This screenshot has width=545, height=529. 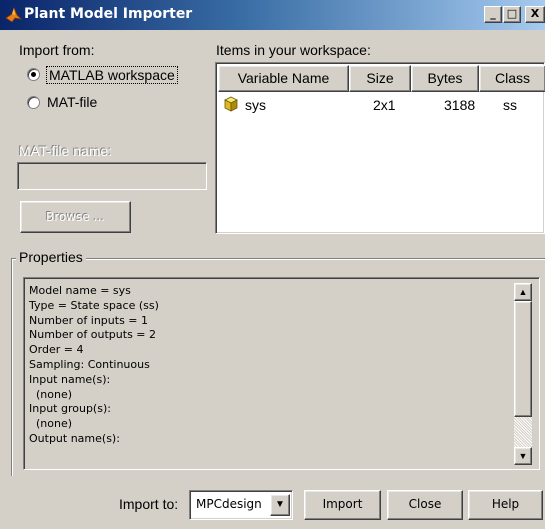 I want to click on help-button: Help, so click(x=505, y=505).